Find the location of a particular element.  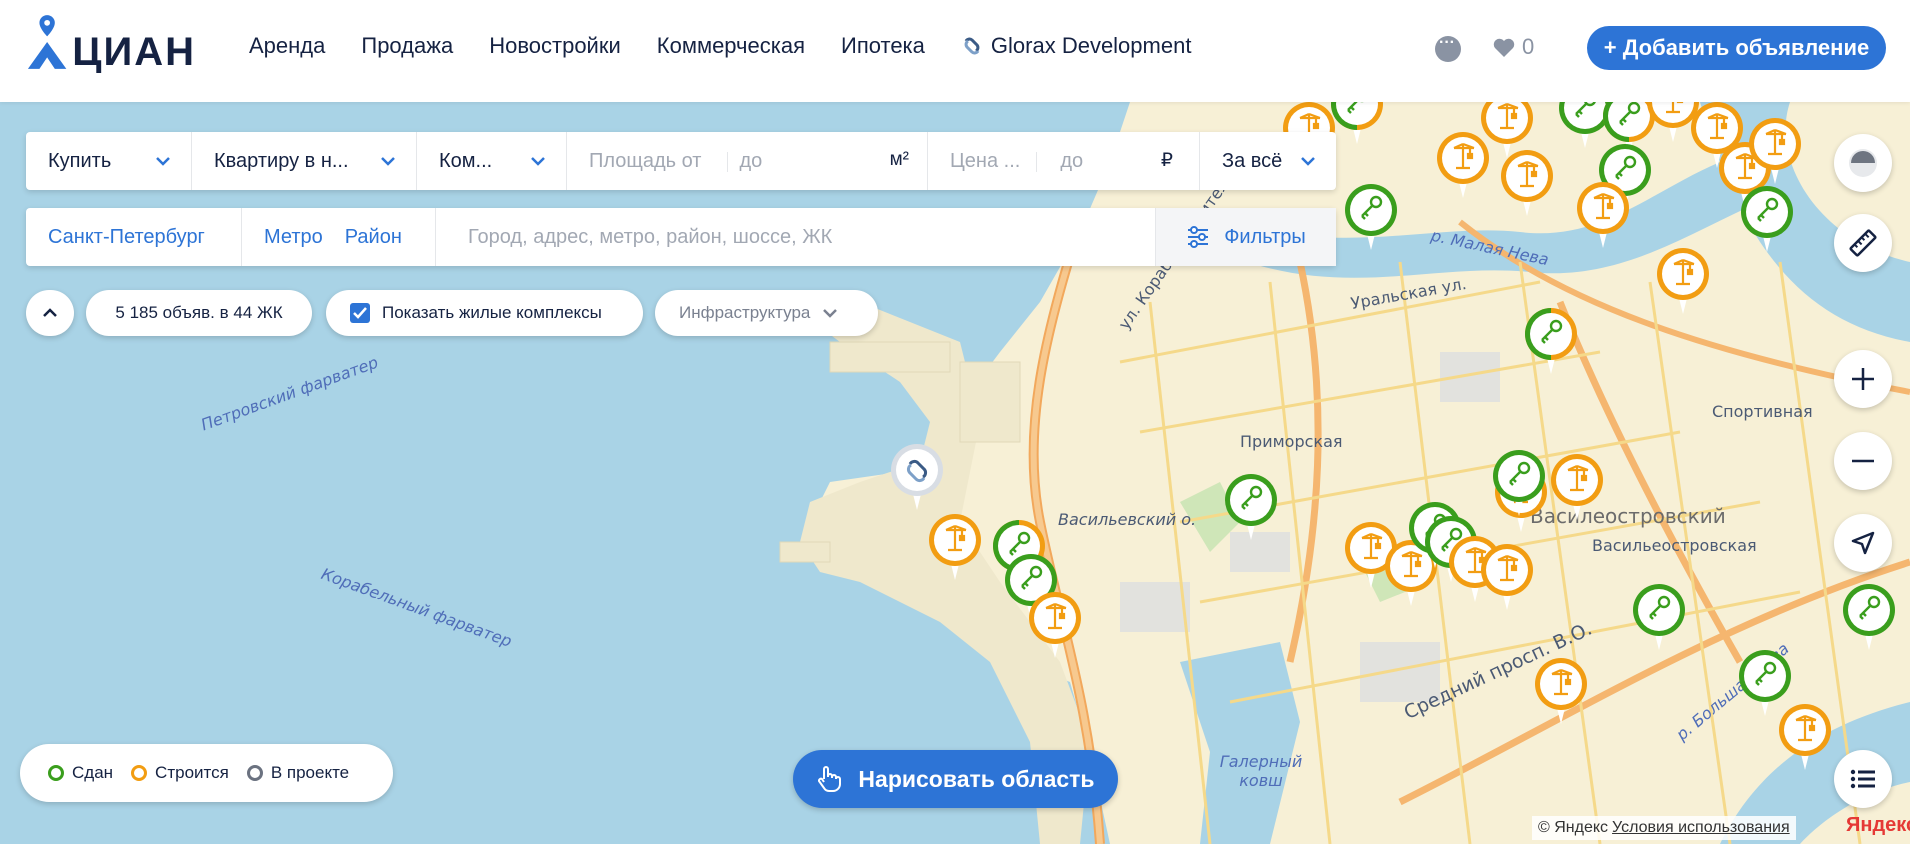

legend-project: В проекте is located at coordinates (297, 773).